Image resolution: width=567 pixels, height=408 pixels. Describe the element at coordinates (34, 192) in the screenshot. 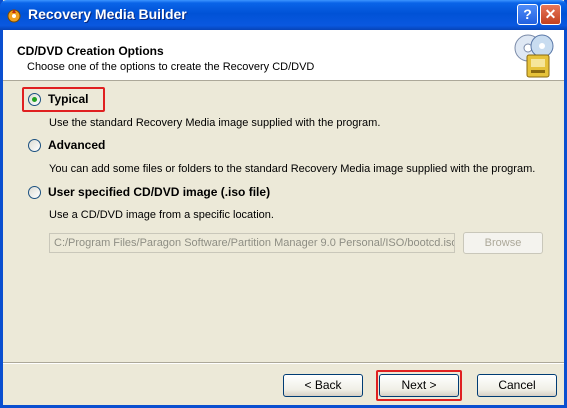

I see `custom-iso-radio` at that location.